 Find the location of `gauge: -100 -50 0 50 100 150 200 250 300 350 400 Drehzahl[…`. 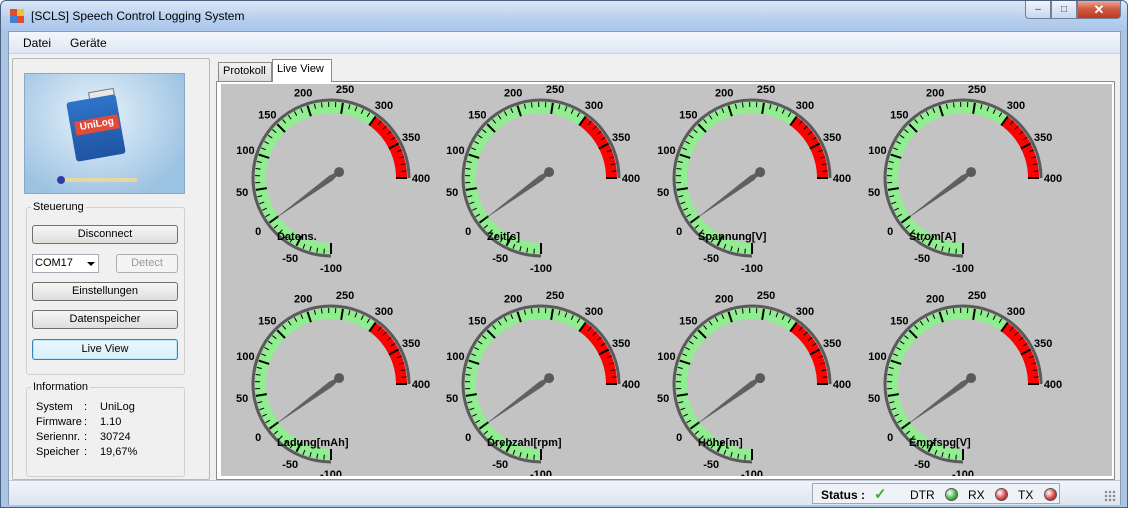

gauge: -100 -50 0 50 100 150 200 250 300 350 400 Drehzahl[… is located at coordinates (543, 383).